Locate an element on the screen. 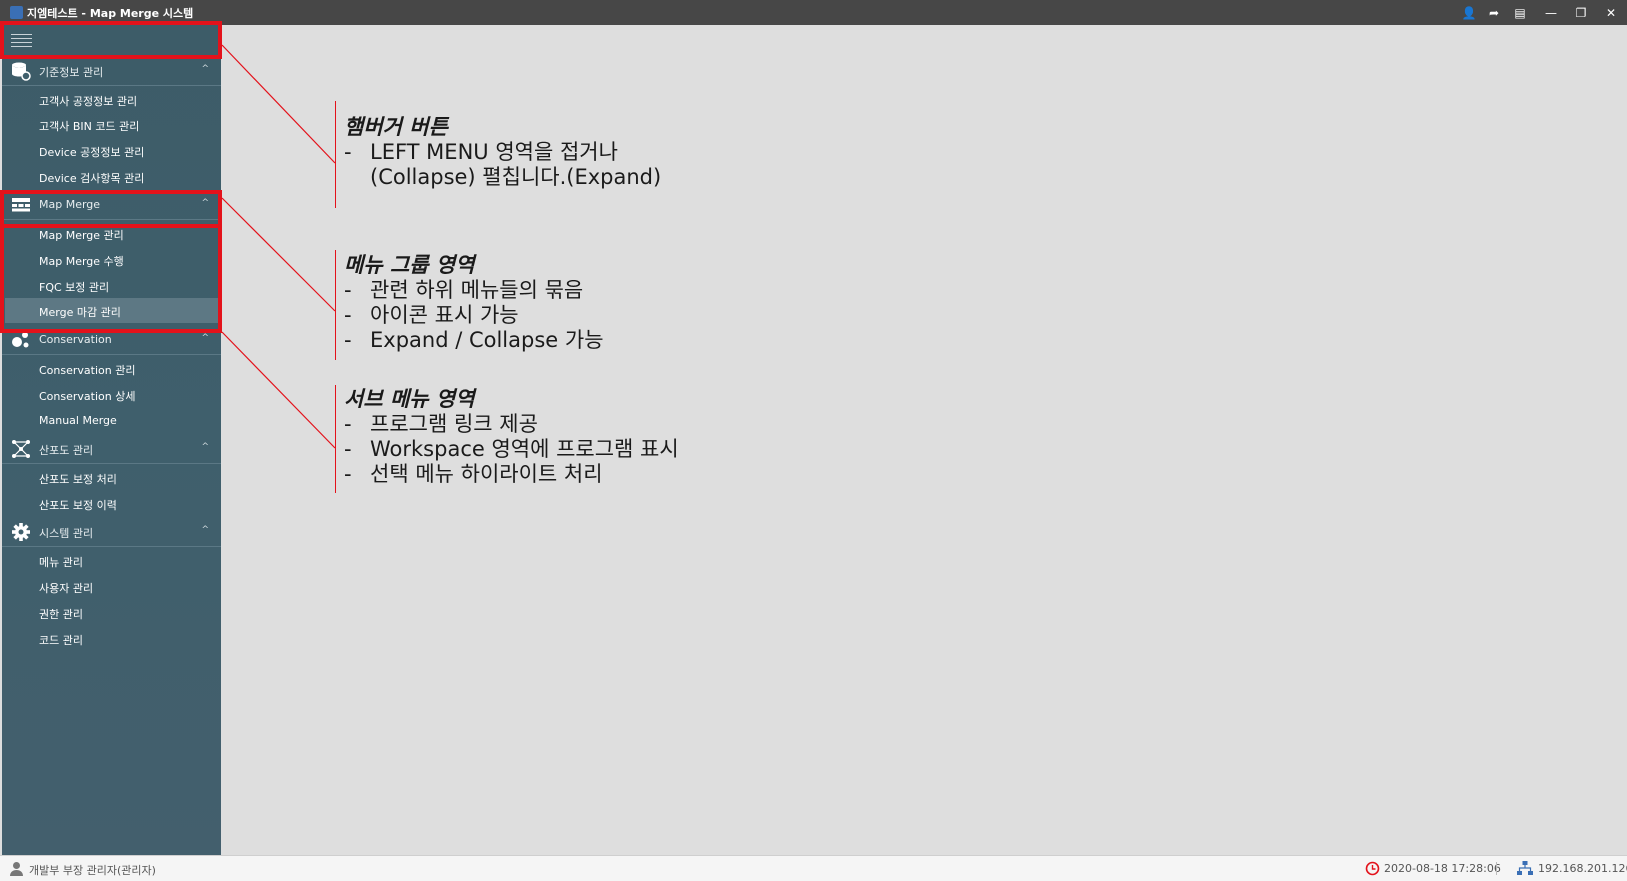  grid-icon is located at coordinates (21, 205).